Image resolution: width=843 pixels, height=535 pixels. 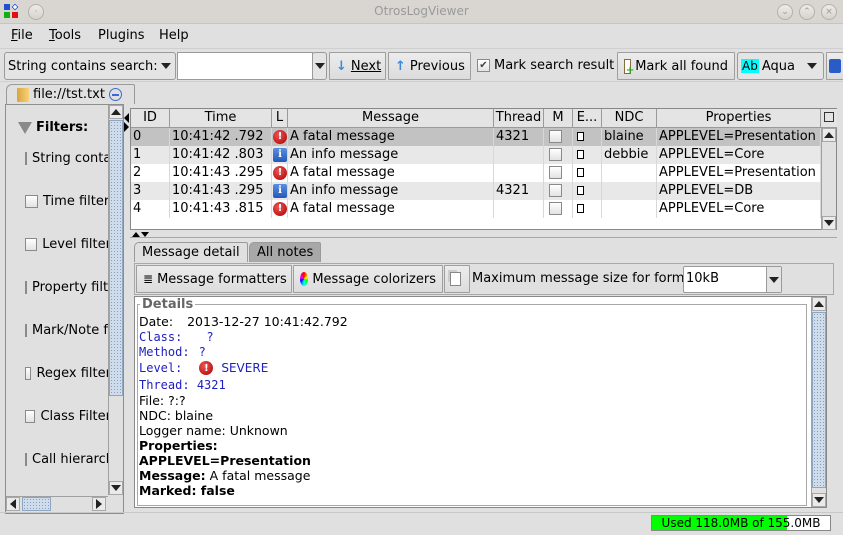 What do you see at coordinates (341, 66) in the screenshot?
I see `arrow-down-icon: ↓` at bounding box center [341, 66].